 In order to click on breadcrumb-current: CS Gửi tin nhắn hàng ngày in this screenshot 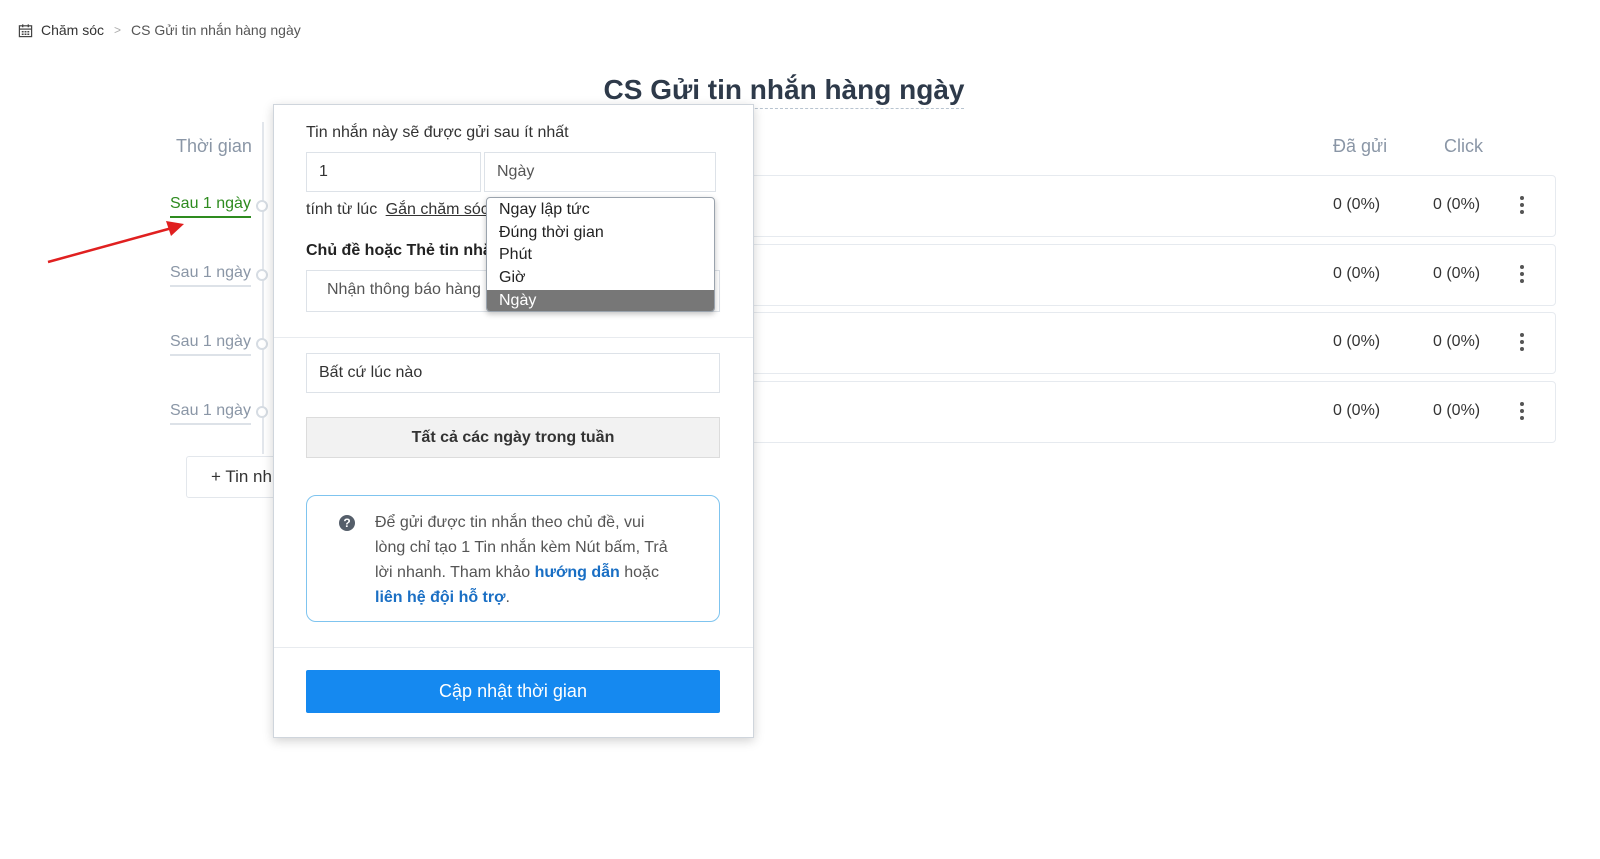, I will do `click(216, 30)`.